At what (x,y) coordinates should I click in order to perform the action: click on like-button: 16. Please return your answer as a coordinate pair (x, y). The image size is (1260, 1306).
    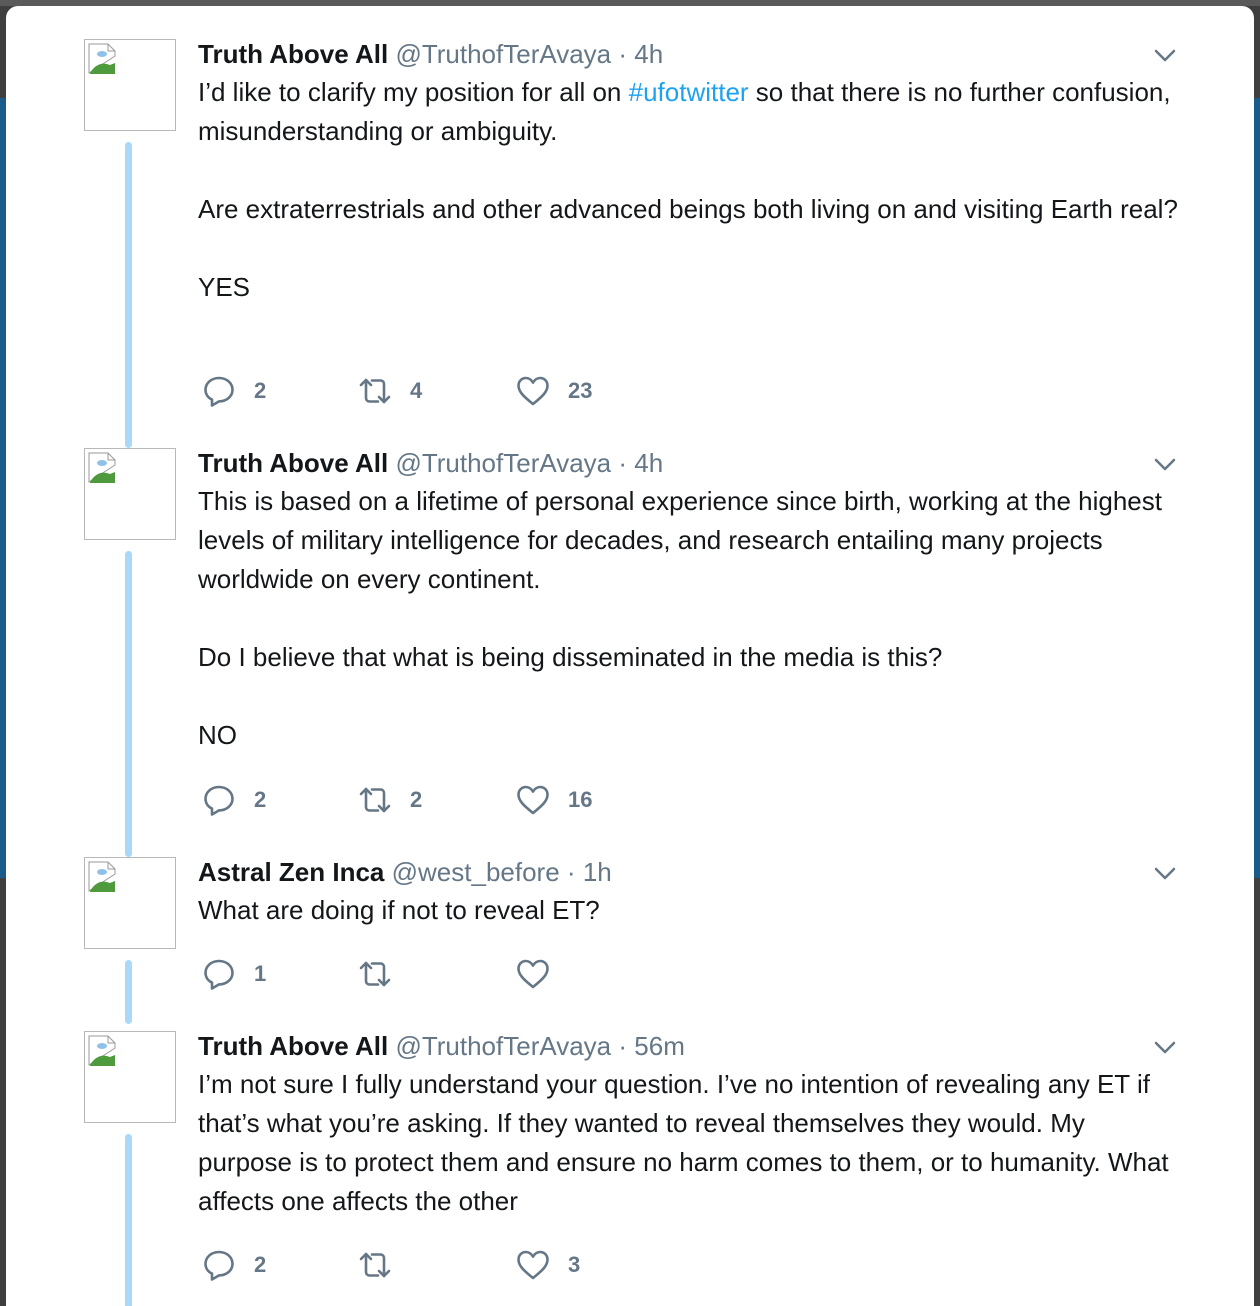
    Looking at the image, I should click on (554, 800).